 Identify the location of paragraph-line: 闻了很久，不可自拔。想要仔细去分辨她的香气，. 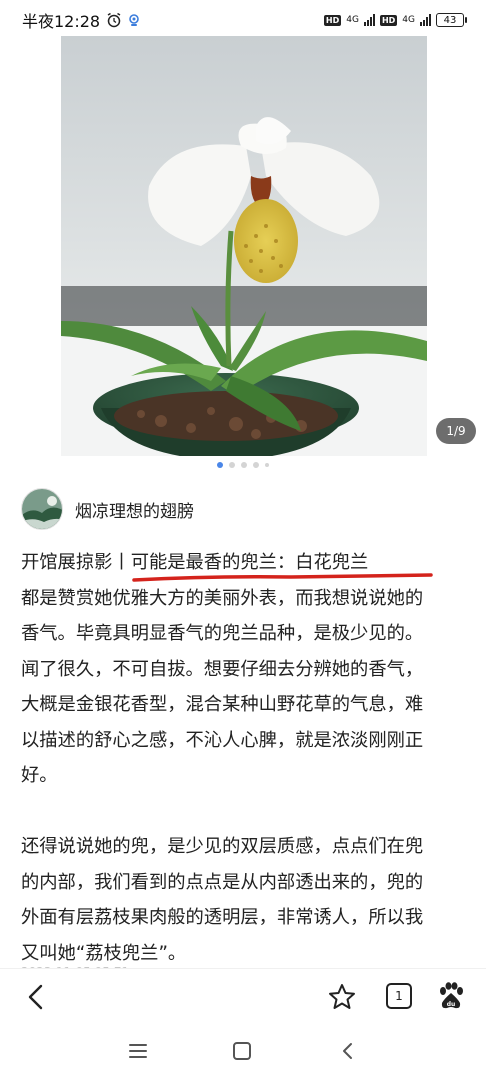
(222, 669).